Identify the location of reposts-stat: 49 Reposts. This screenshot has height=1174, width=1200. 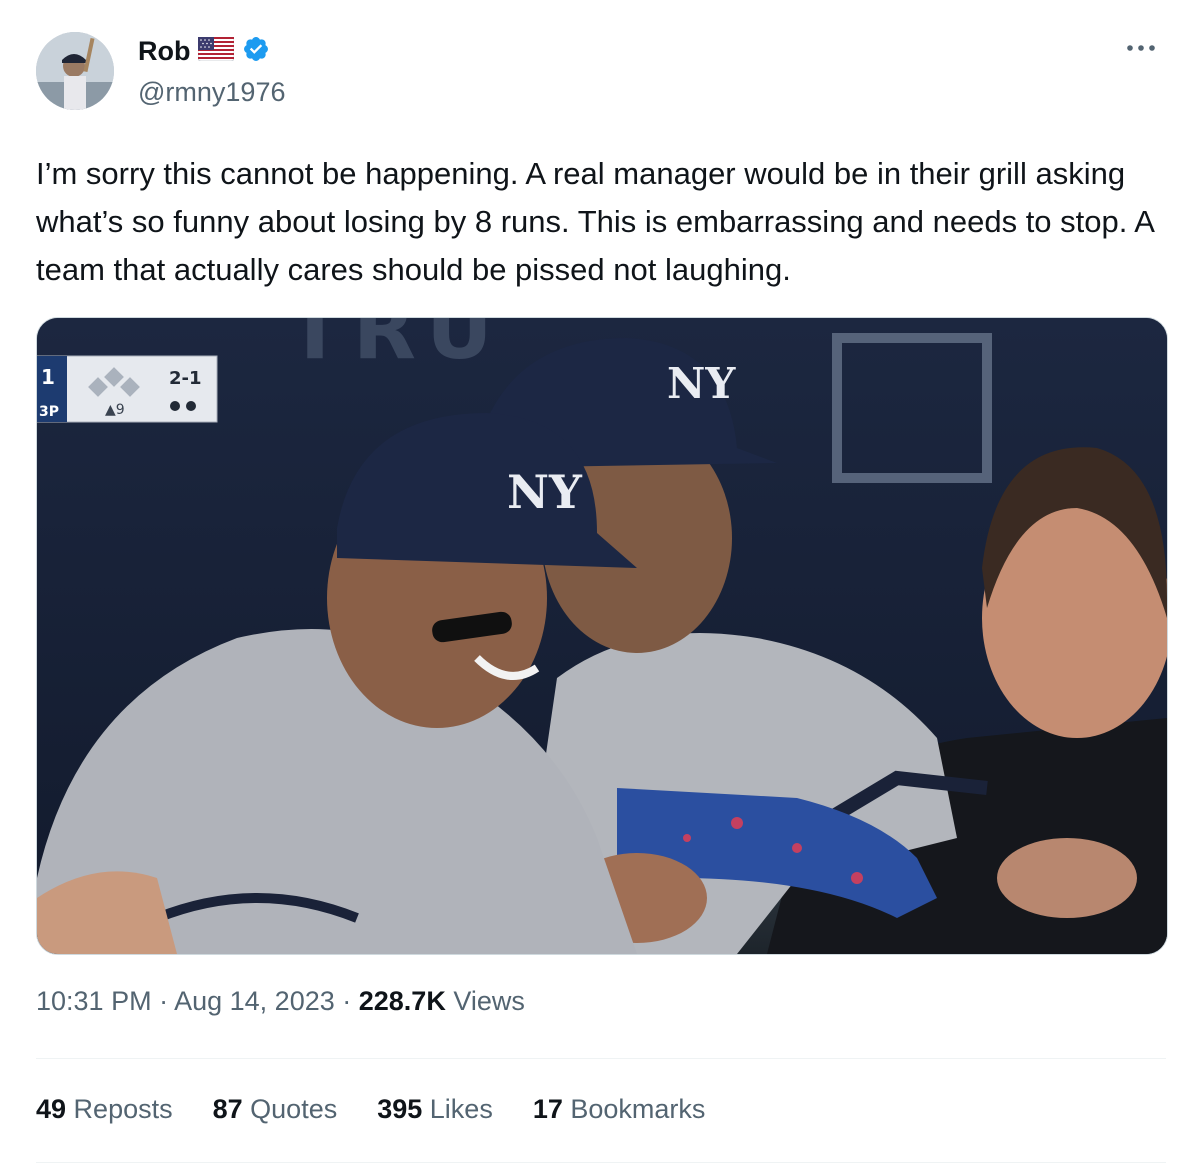
(104, 1109).